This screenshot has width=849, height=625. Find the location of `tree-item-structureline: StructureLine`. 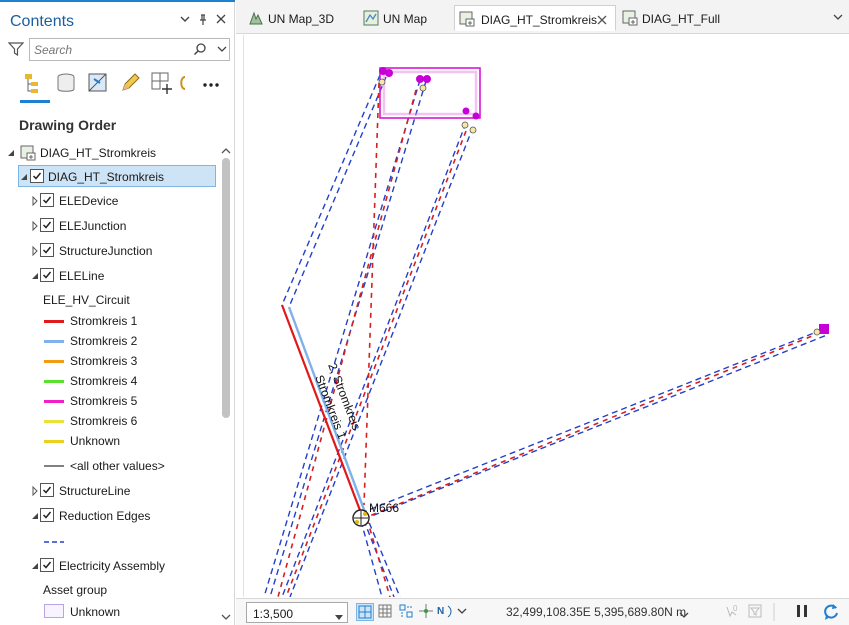

tree-item-structureline: StructureLine is located at coordinates (109, 491).